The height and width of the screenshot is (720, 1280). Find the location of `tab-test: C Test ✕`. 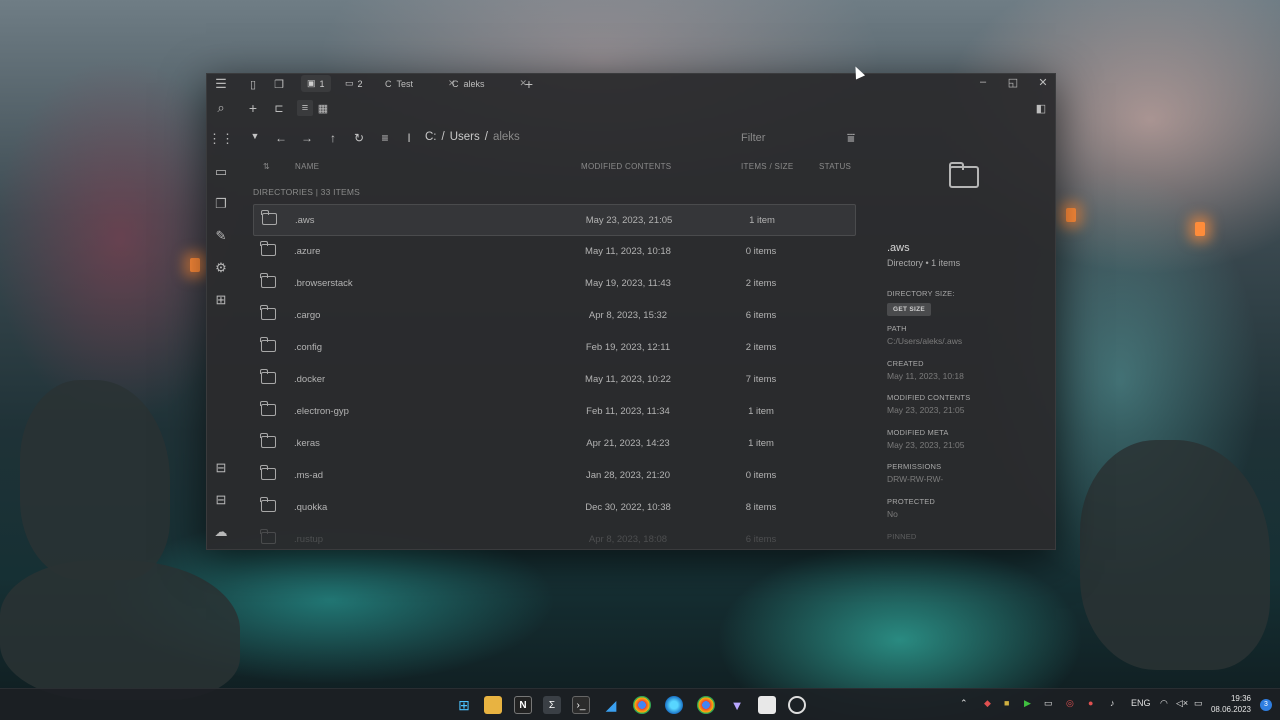

tab-test: C Test ✕ is located at coordinates (420, 83).